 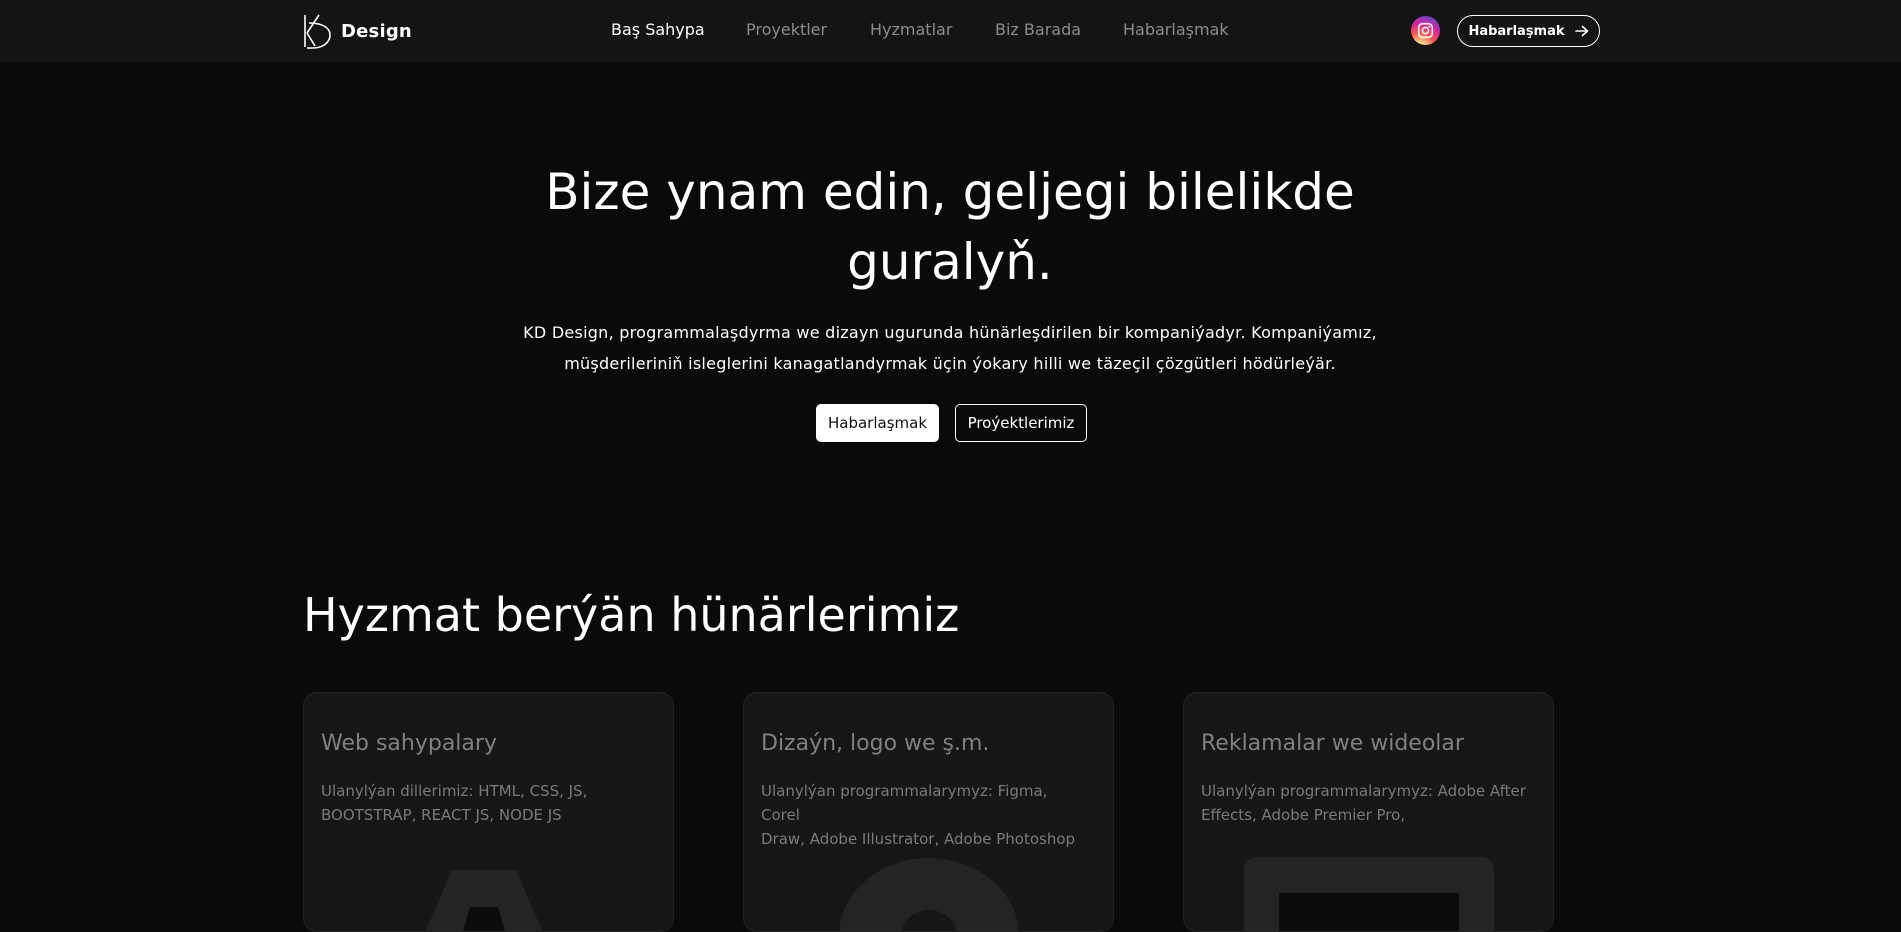 What do you see at coordinates (950, 262) in the screenshot?
I see `hero-title-line-2: guralyň.` at bounding box center [950, 262].